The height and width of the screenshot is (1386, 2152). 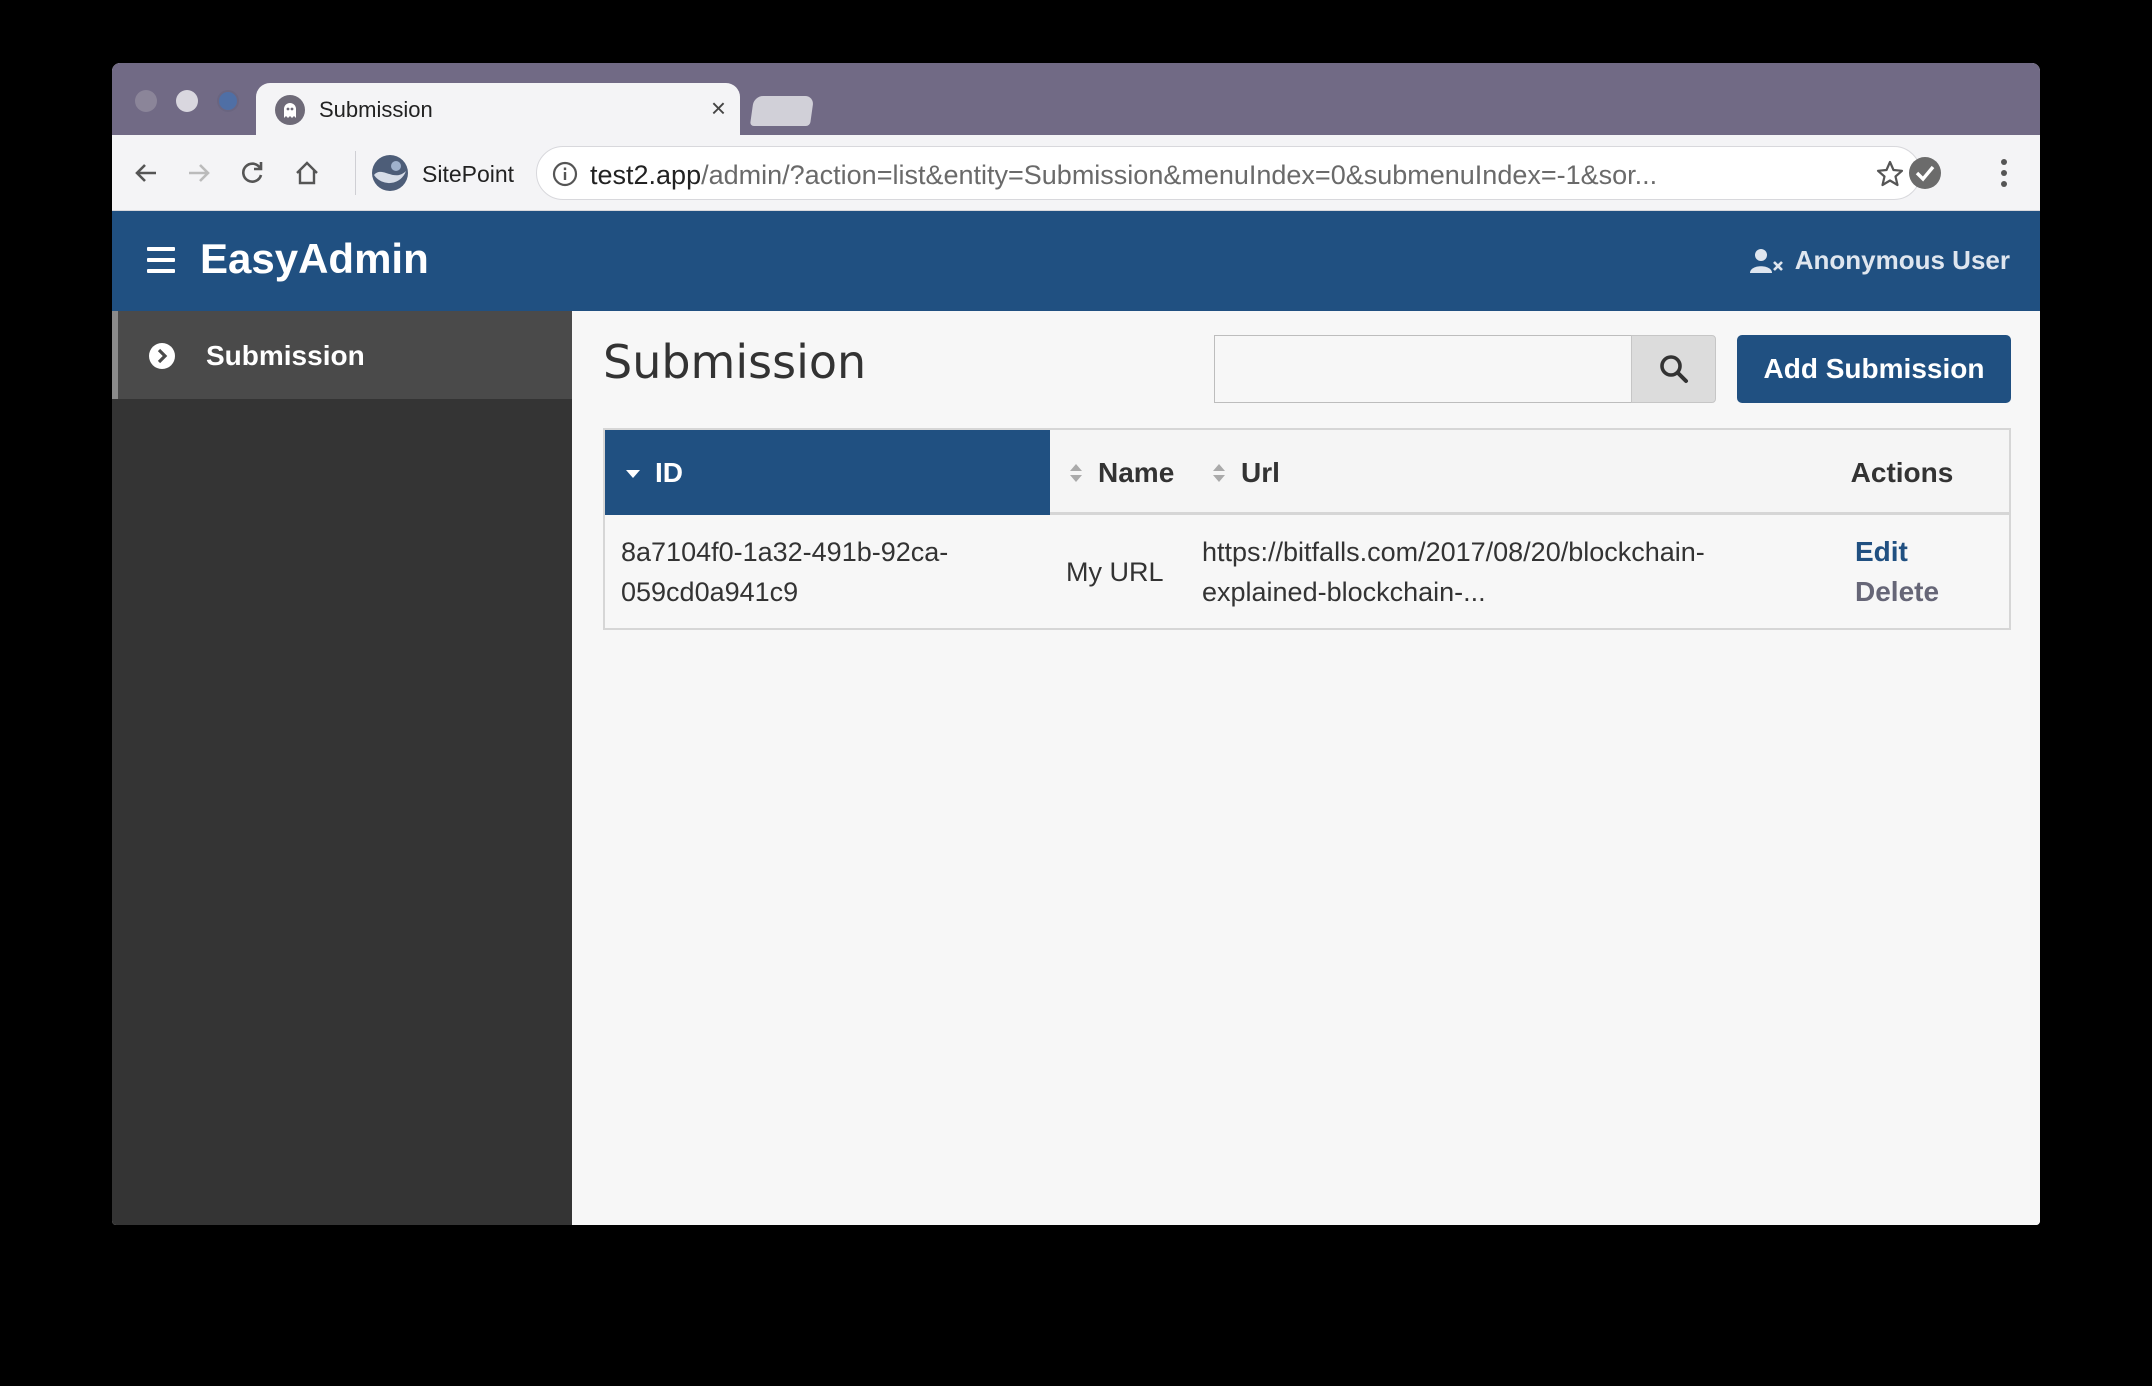 What do you see at coordinates (342, 768) in the screenshot?
I see `sidebar: Submission` at bounding box center [342, 768].